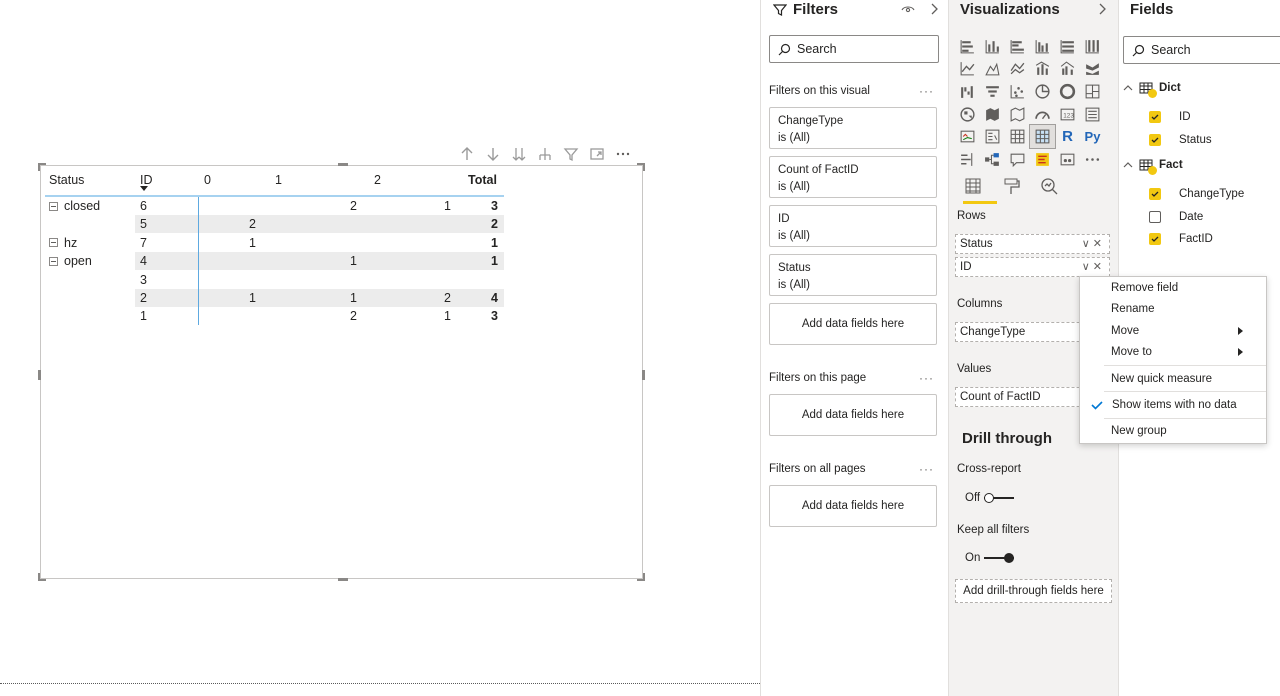 The height and width of the screenshot is (696, 1280). Describe the element at coordinates (1153, 167) in the screenshot. I see `table-node-fact: Fact` at that location.